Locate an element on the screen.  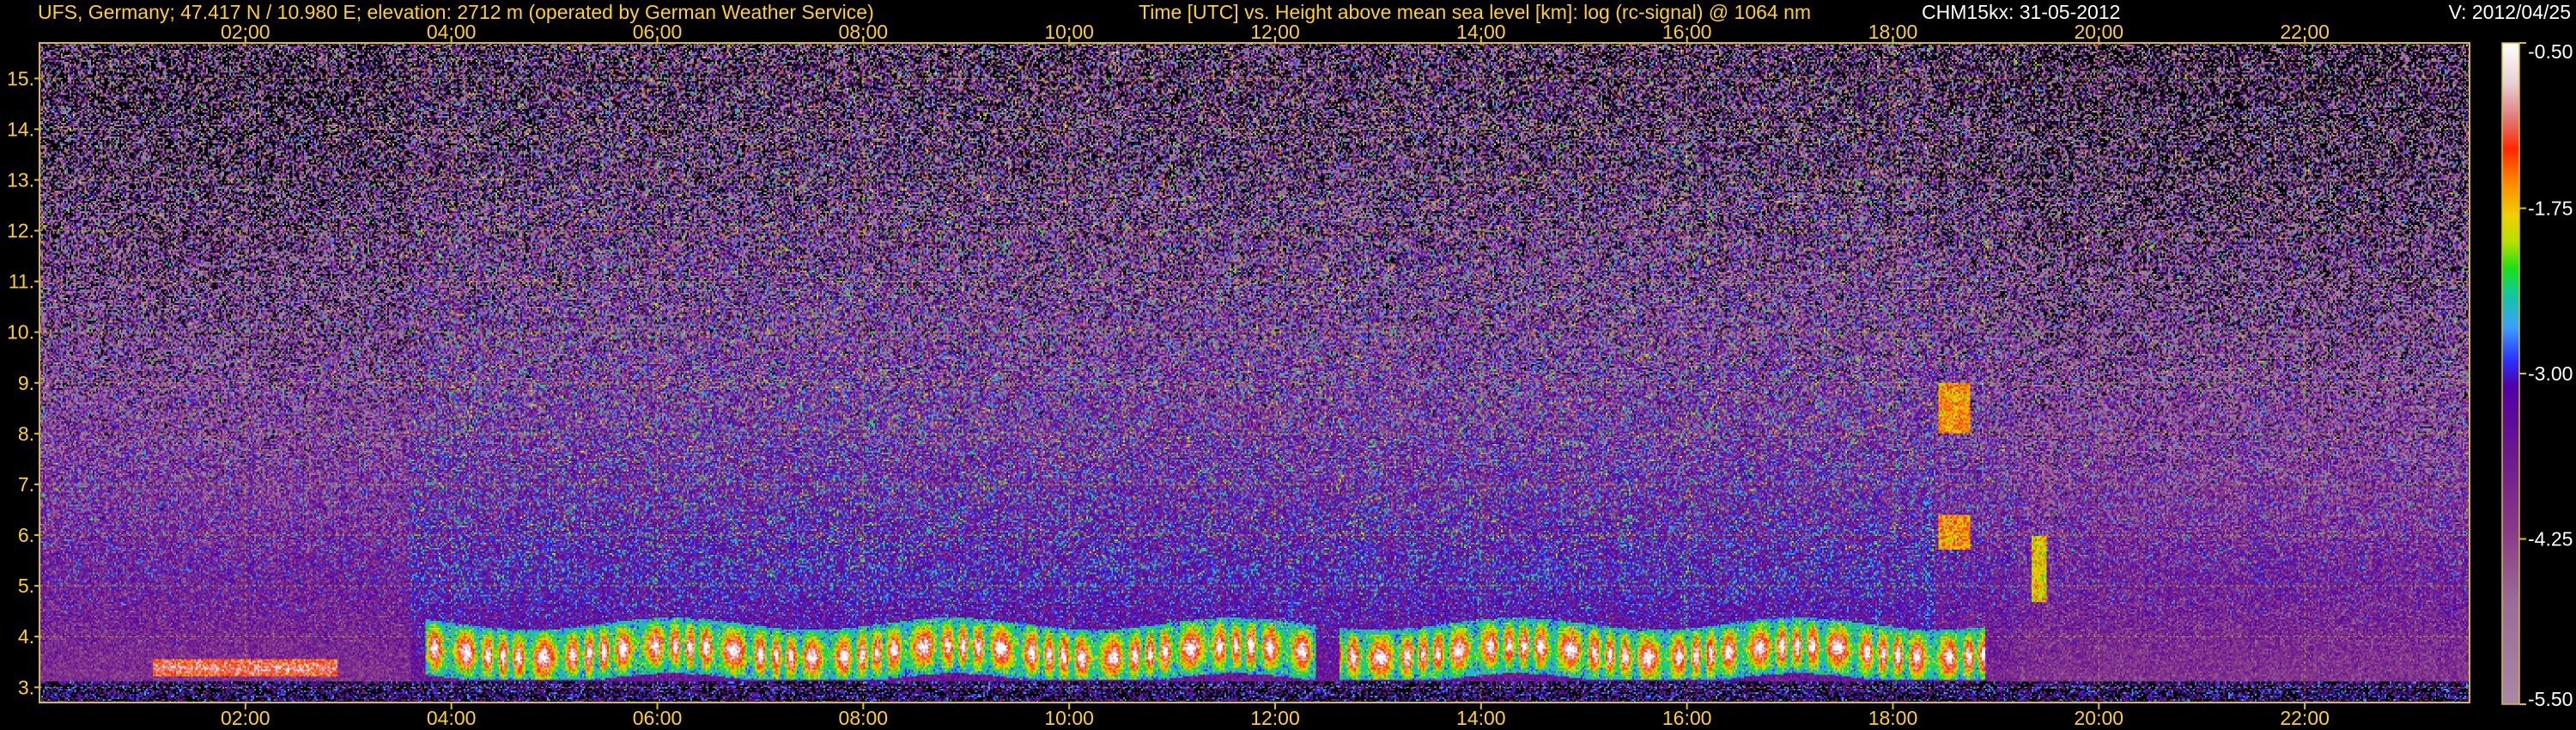
x-tick-label-top: 20:00 is located at coordinates (2099, 32).